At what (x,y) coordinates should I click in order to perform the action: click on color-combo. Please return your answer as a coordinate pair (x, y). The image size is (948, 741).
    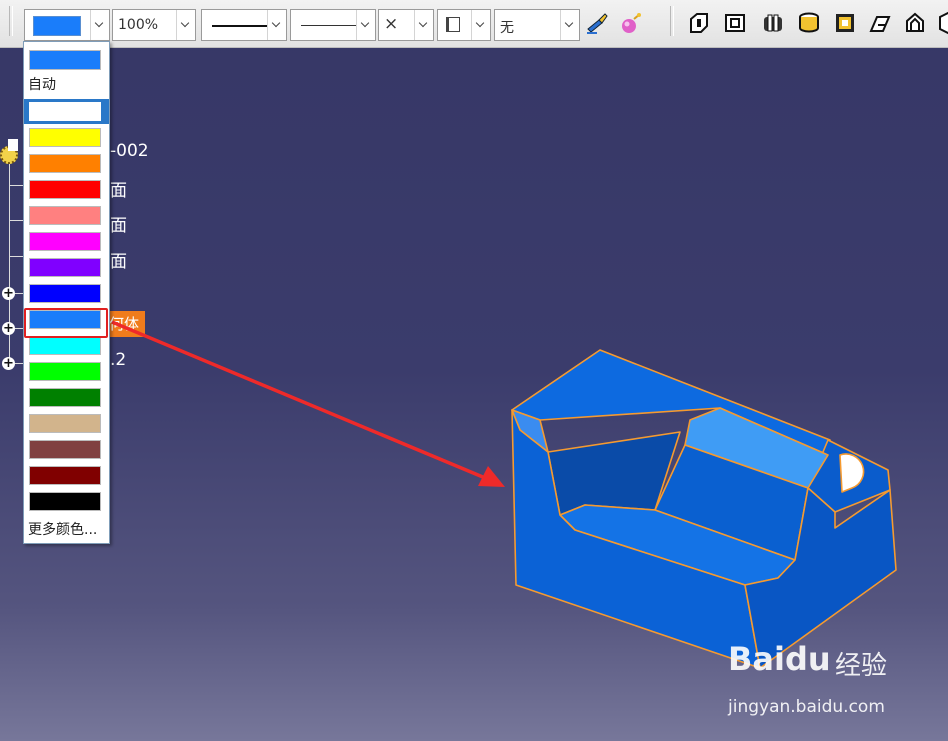
    Looking at the image, I should click on (67, 25).